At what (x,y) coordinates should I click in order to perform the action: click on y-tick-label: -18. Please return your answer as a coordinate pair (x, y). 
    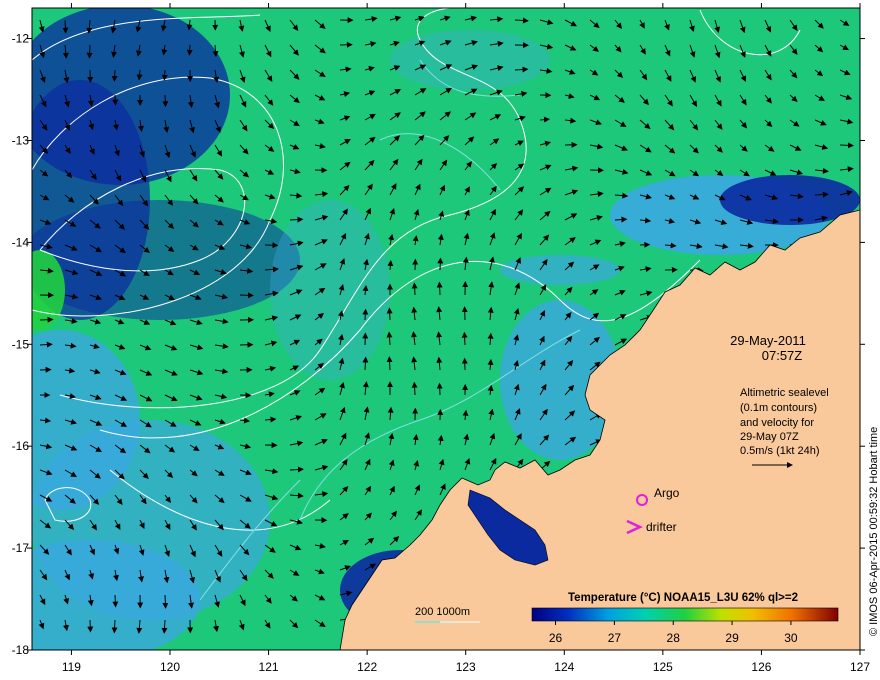
    Looking at the image, I should click on (21, 650).